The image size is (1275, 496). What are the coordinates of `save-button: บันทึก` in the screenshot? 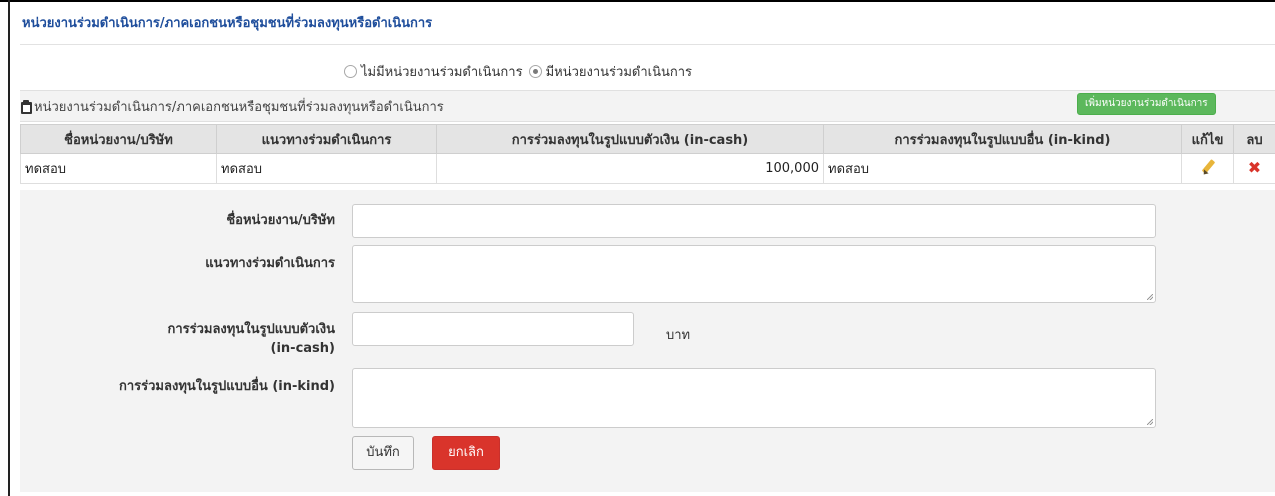 It's located at (383, 453).